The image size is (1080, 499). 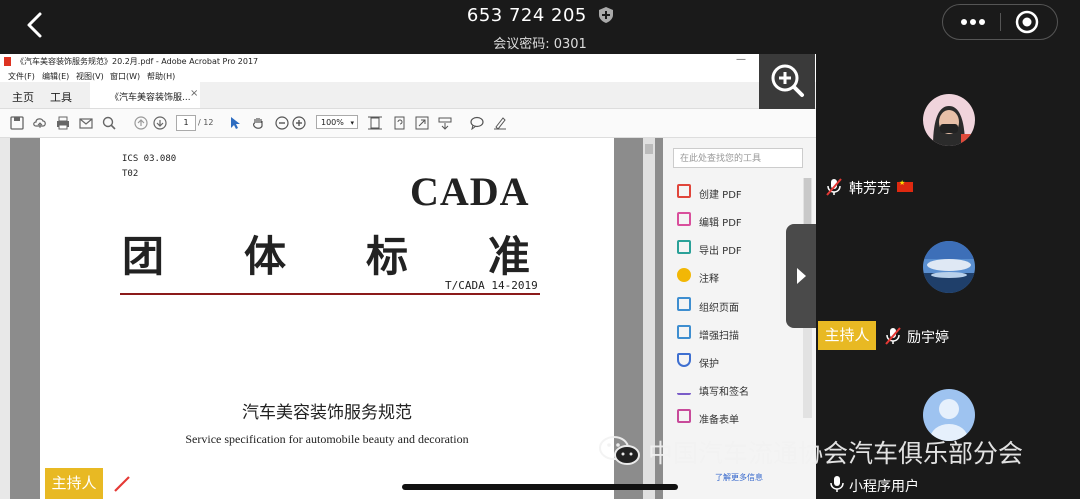 I want to click on edit-pdf-icon, so click(x=684, y=219).